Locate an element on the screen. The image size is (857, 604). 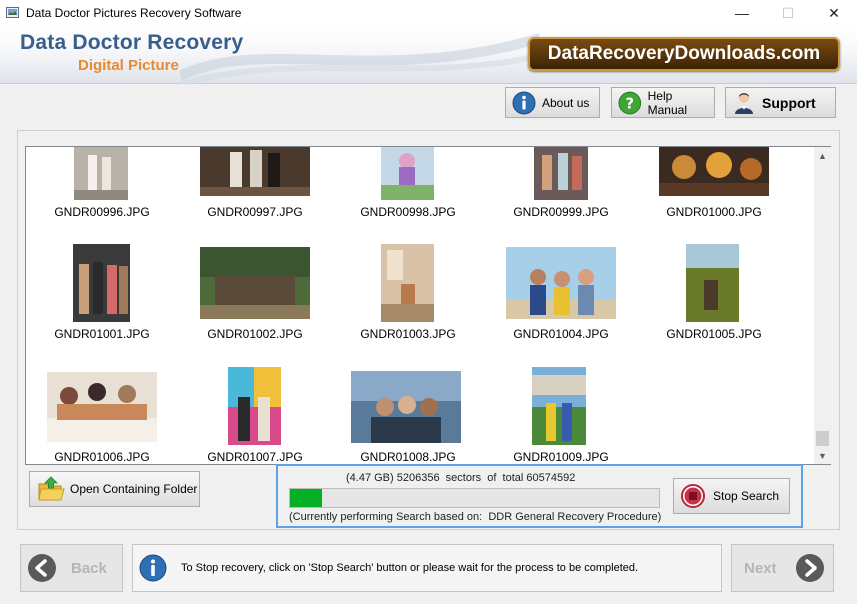
file-name: GNDR00999.JPG is located at coordinates (561, 212).